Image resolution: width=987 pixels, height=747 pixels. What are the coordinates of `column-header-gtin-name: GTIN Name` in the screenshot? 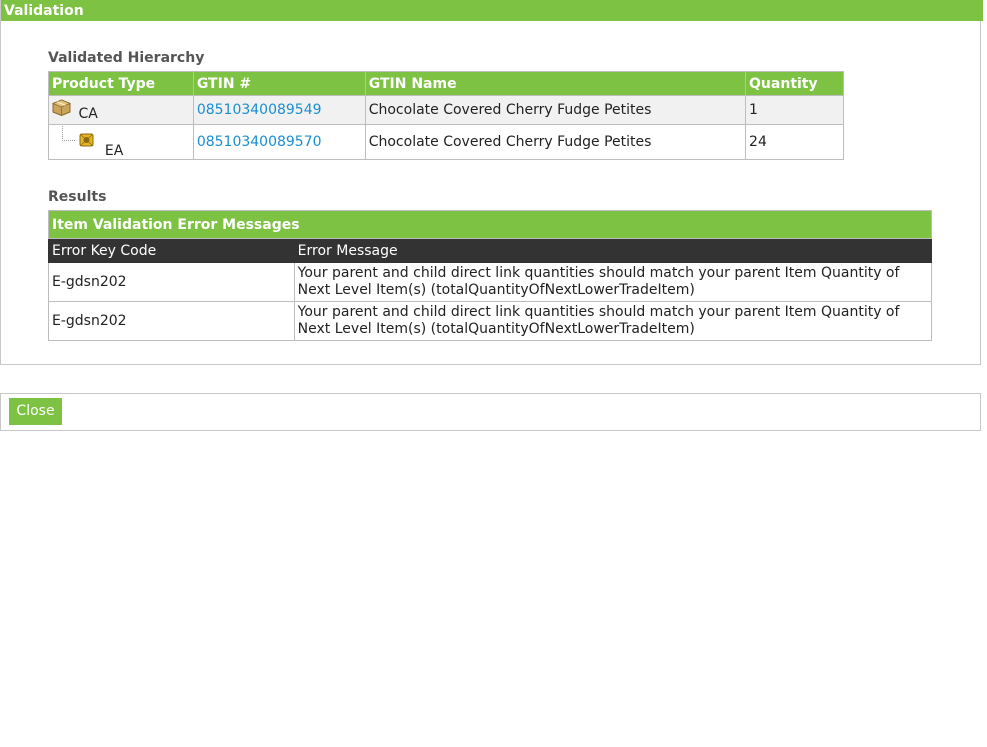 It's located at (555, 83).